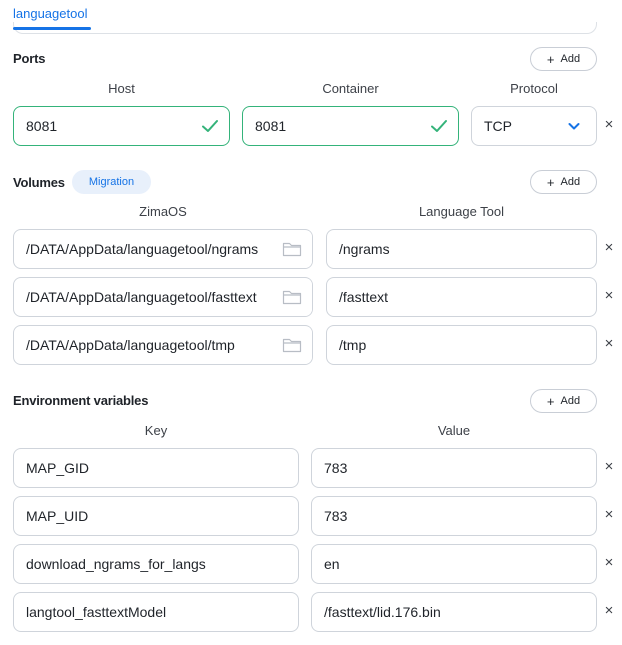 The height and width of the screenshot is (645, 622). Describe the element at coordinates (156, 468) in the screenshot. I see `env-key-input: MAP_GID` at that location.